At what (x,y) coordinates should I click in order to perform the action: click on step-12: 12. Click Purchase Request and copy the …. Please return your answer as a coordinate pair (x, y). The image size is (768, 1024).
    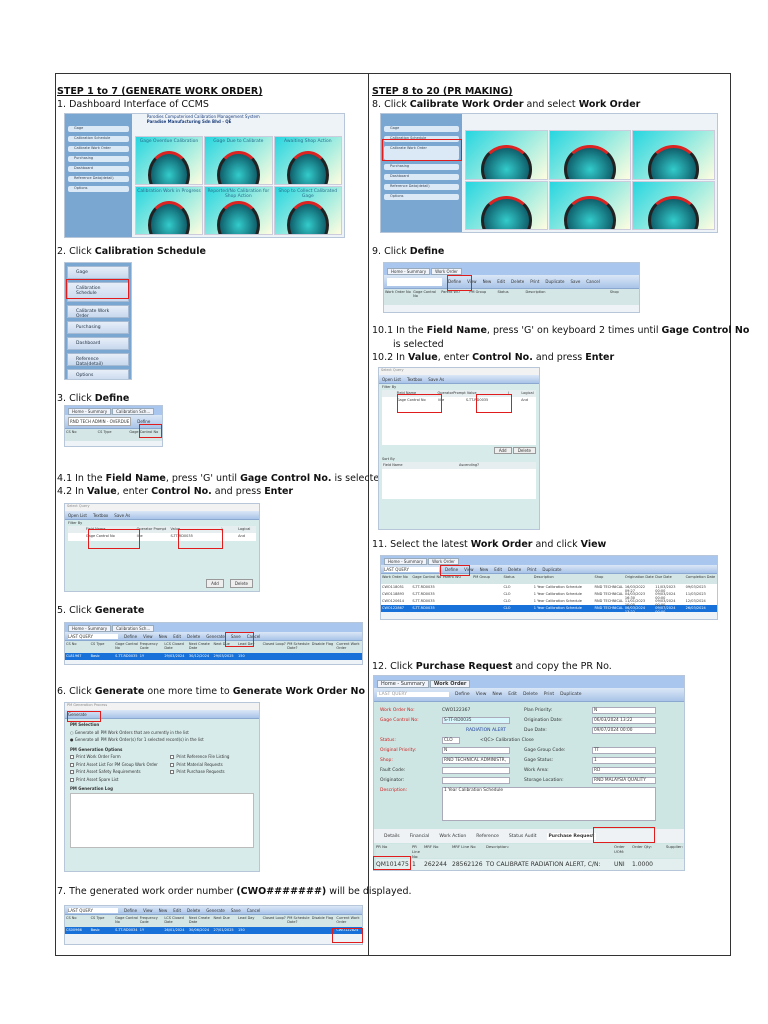
    Looking at the image, I should click on (492, 666).